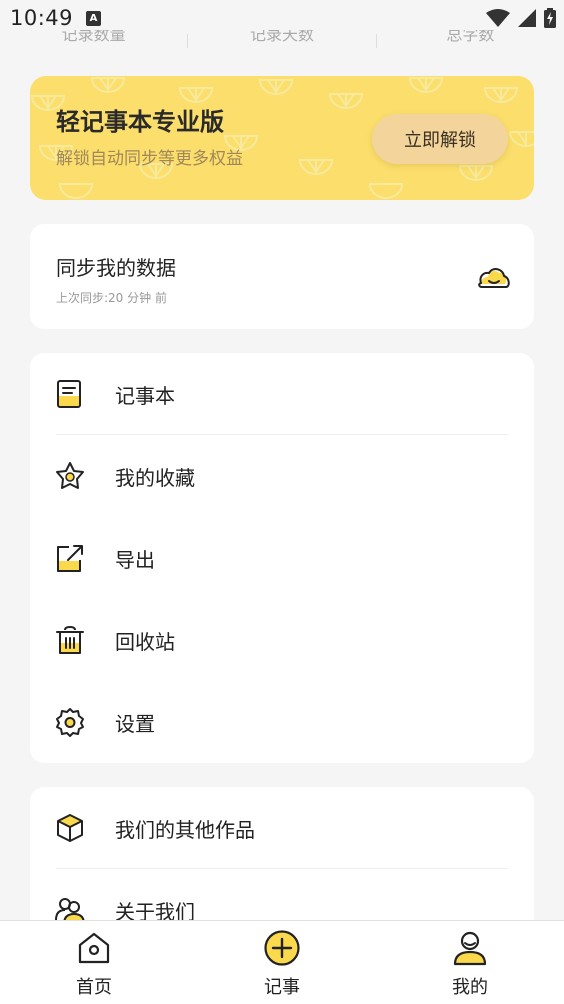 The image size is (564, 1004). Describe the element at coordinates (135, 560) in the screenshot. I see `menu-item-label: 导出` at that location.